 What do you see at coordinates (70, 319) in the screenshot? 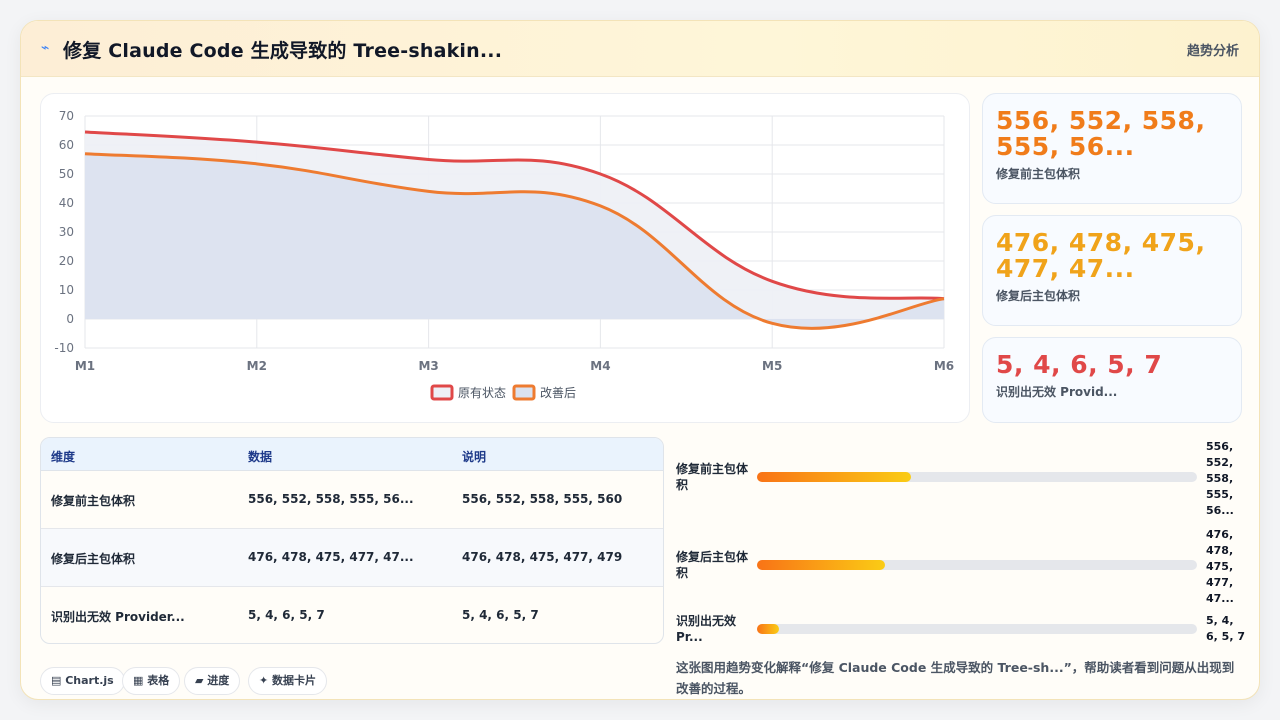
I see `y-tick-label: 0` at bounding box center [70, 319].